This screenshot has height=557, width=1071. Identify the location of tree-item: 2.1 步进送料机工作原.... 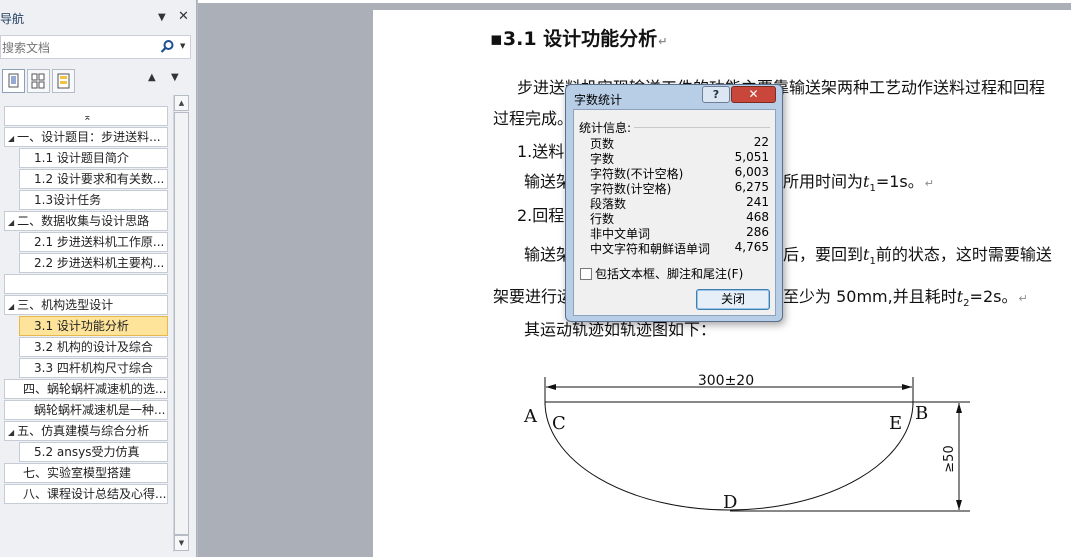
(93, 242).